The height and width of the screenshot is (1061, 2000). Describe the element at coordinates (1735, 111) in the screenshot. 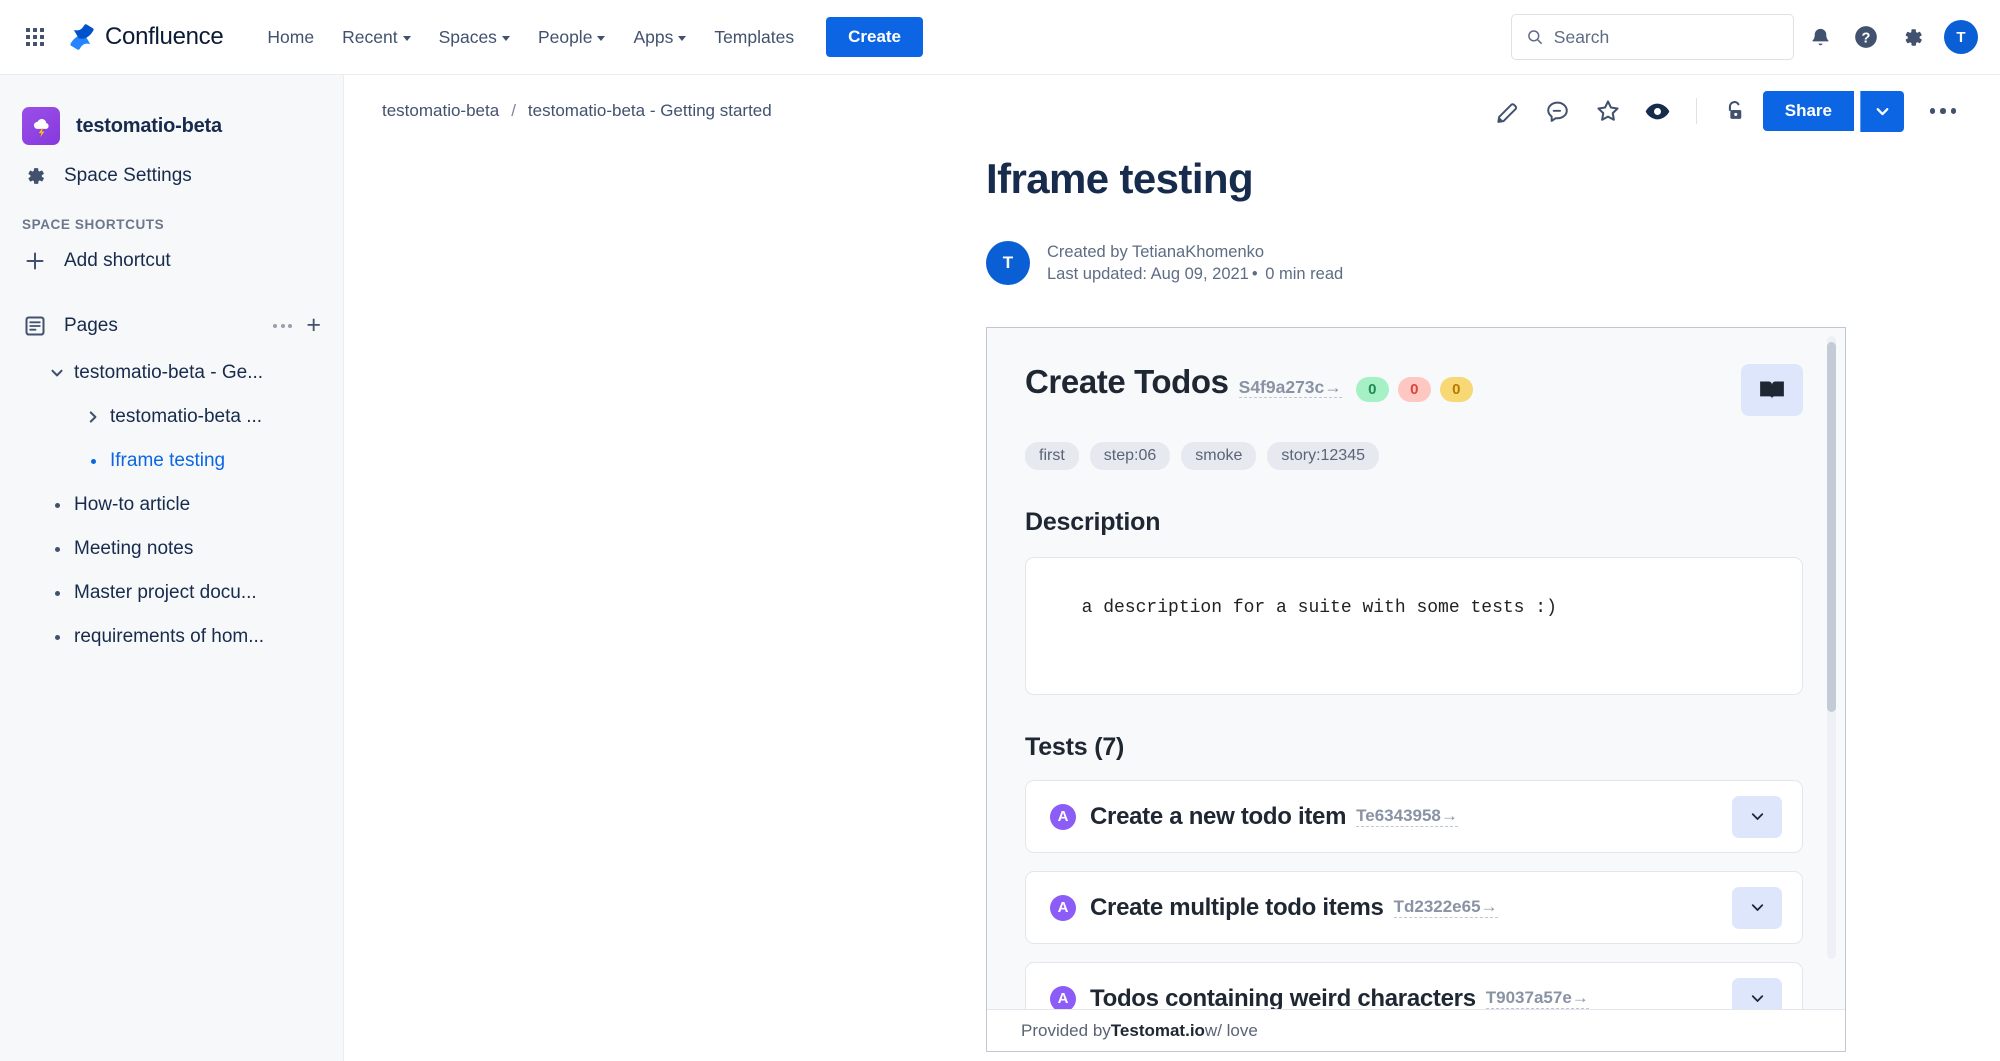

I see `unlock-icon` at that location.